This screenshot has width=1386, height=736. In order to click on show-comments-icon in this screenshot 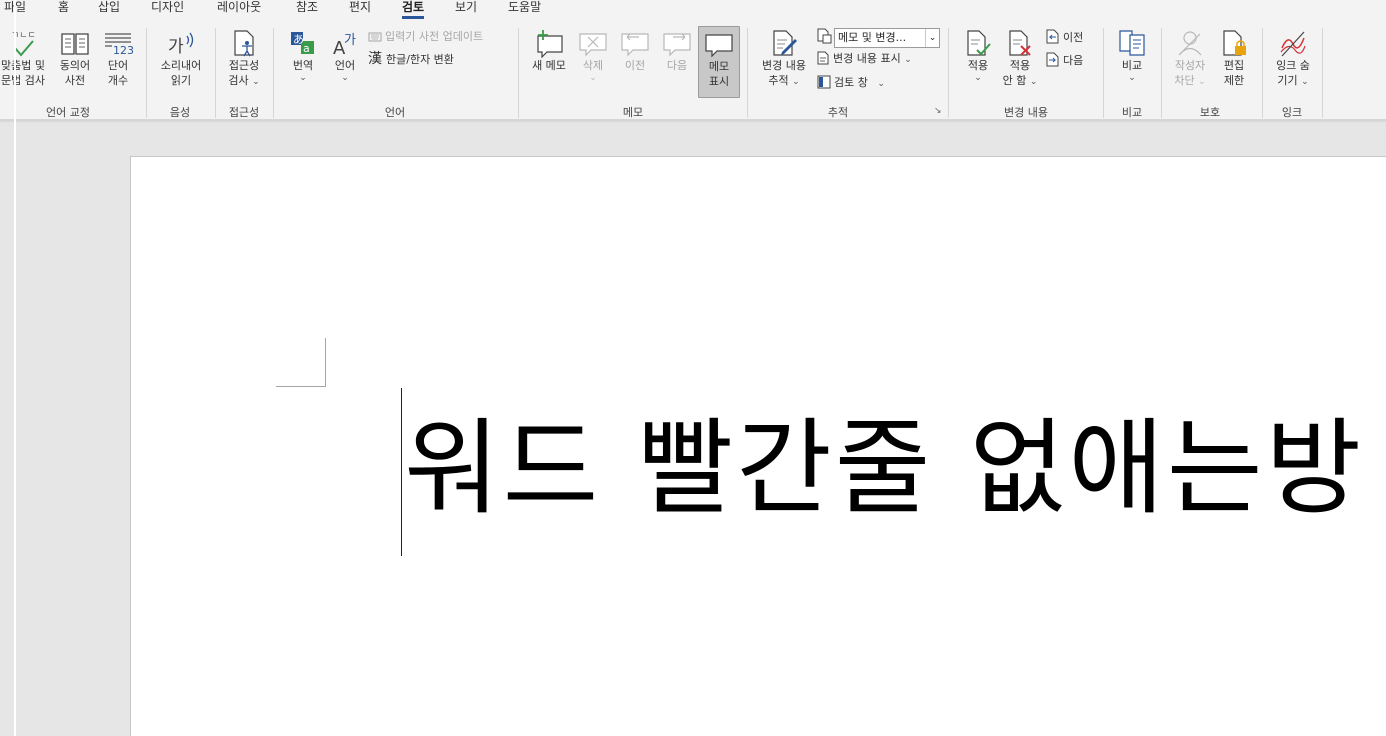, I will do `click(719, 46)`.